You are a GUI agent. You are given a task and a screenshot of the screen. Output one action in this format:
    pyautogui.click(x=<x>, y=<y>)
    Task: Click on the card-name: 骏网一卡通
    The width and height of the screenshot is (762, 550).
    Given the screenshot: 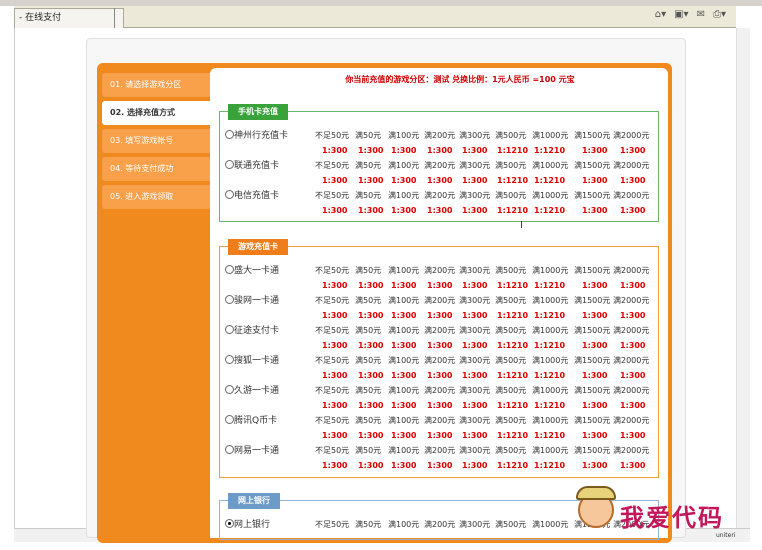 What is the action you would take?
    pyautogui.click(x=257, y=301)
    